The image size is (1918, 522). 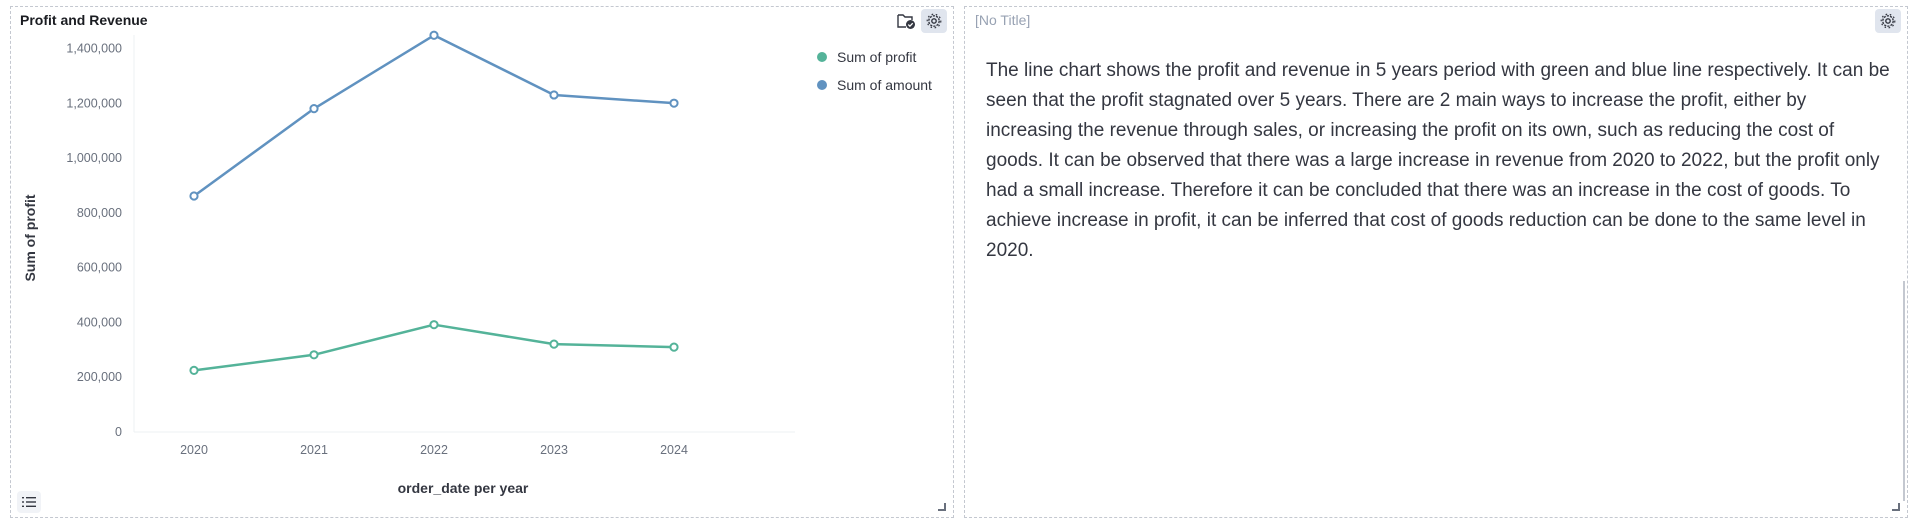 I want to click on chart-legend: Sum of profit Sum of amount, so click(x=874, y=71).